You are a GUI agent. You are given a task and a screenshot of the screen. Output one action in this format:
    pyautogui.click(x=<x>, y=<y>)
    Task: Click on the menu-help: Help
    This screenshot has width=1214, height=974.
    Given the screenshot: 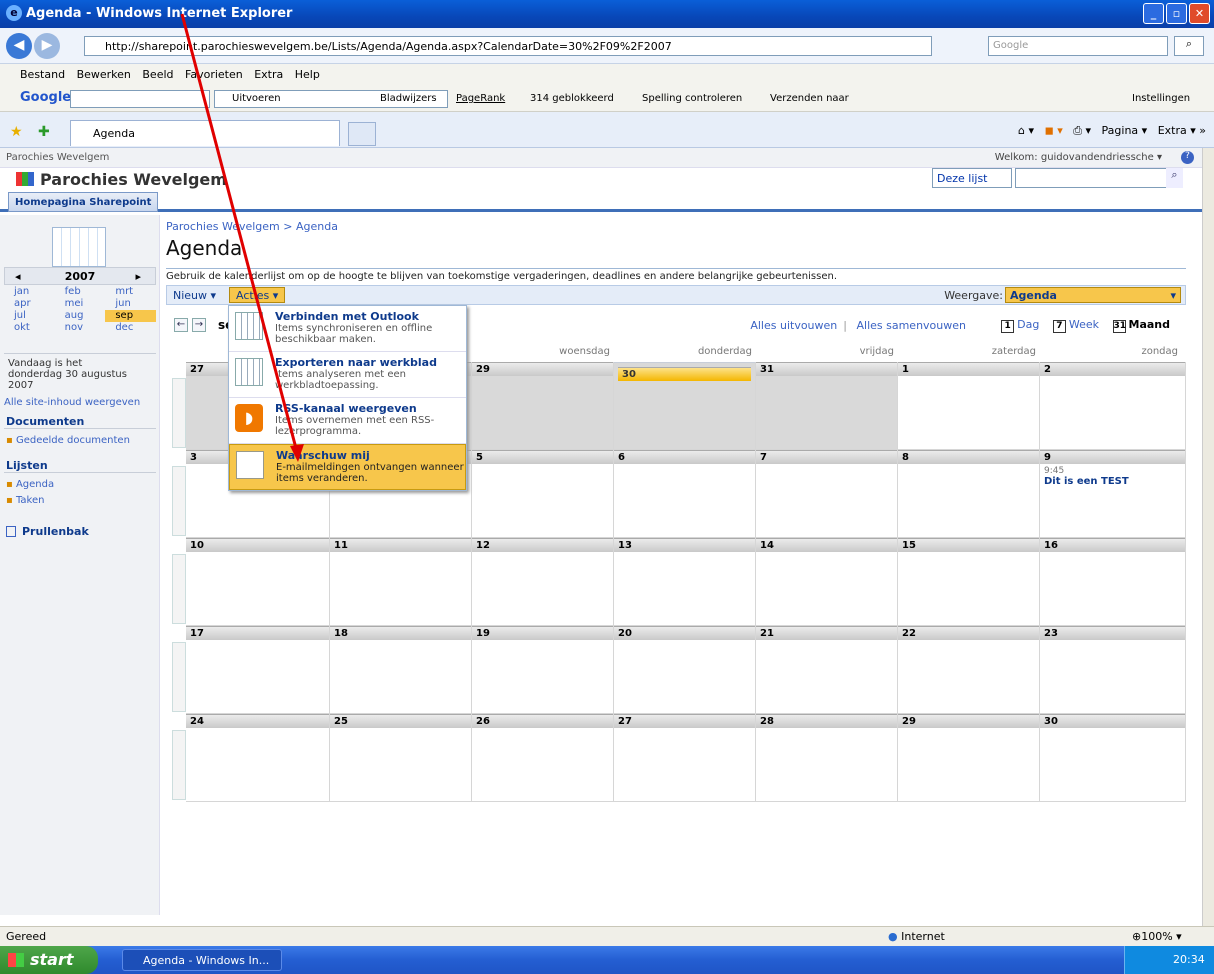 What is the action you would take?
    pyautogui.click(x=307, y=74)
    